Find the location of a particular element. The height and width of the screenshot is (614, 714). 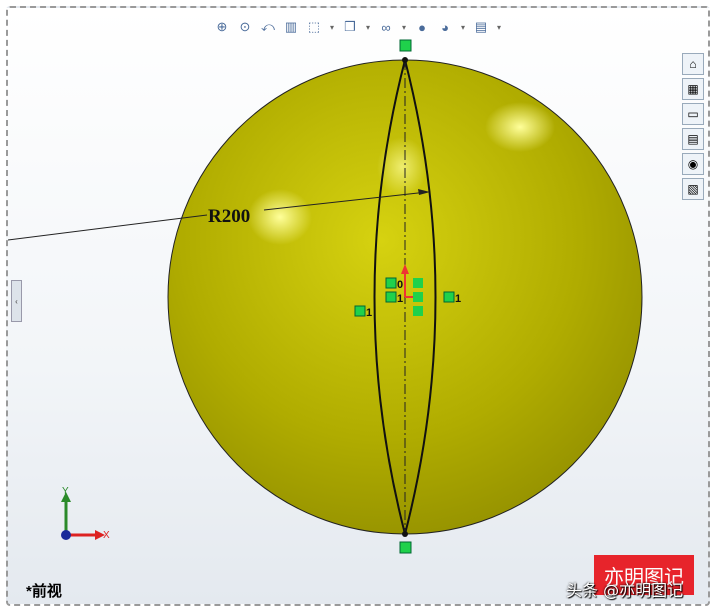

previous-view-icon: ⤺ is located at coordinates (268, 27).